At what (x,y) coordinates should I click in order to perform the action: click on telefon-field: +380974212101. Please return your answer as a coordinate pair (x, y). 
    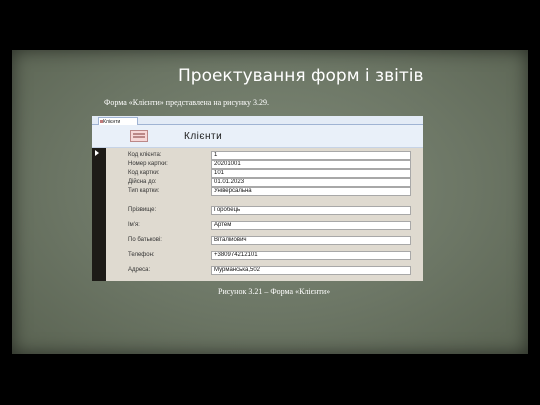
    Looking at the image, I should click on (311, 255).